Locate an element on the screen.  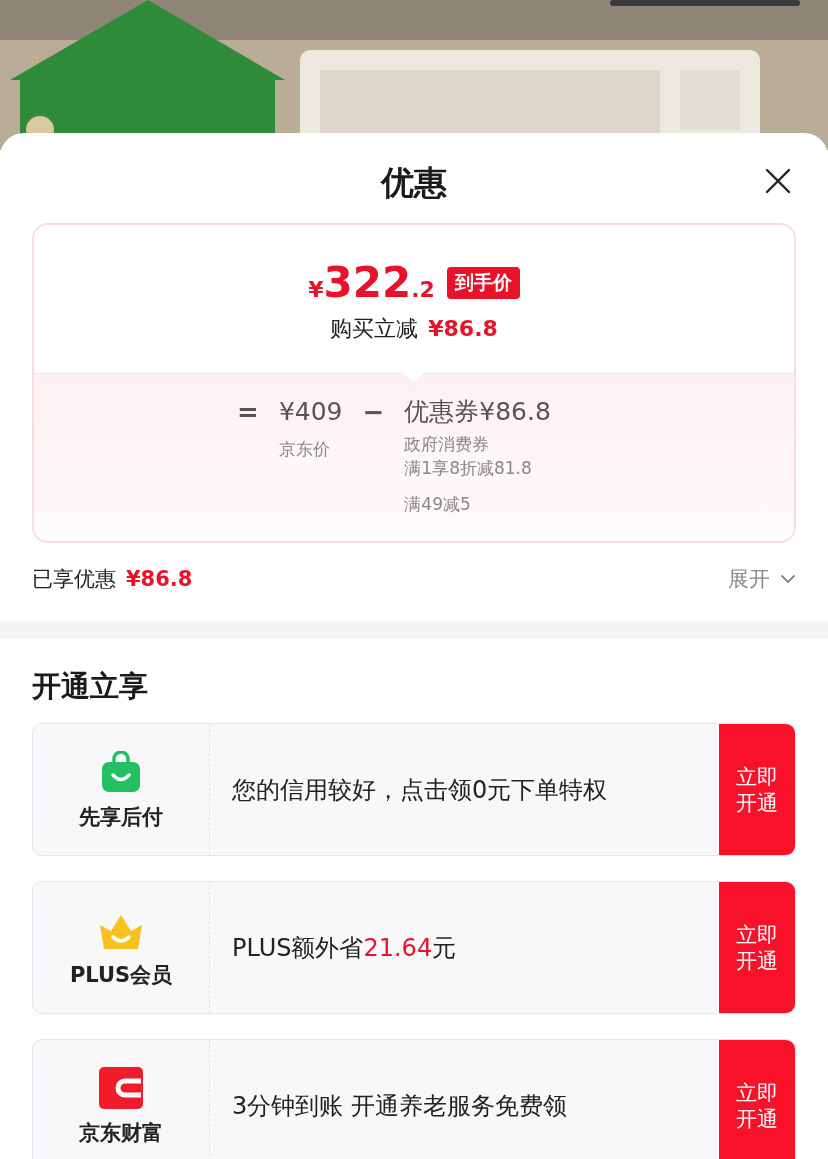
chevron-icon is located at coordinates (788, 579).